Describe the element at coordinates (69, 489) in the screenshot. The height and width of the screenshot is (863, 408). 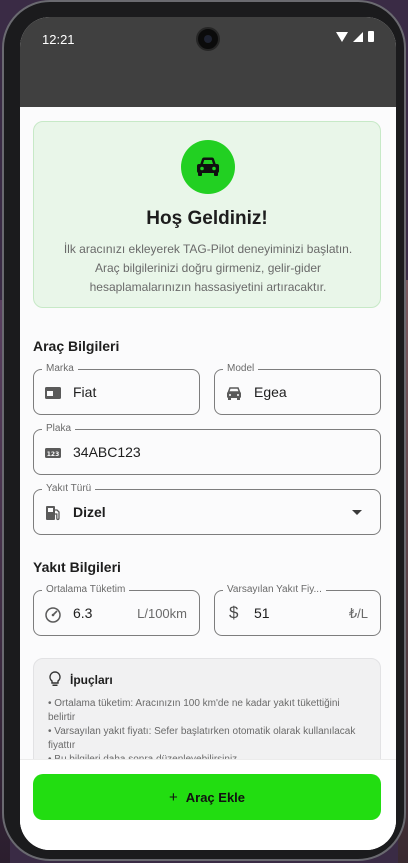
I see `fuel-type-label: Yakıt Türü` at that location.